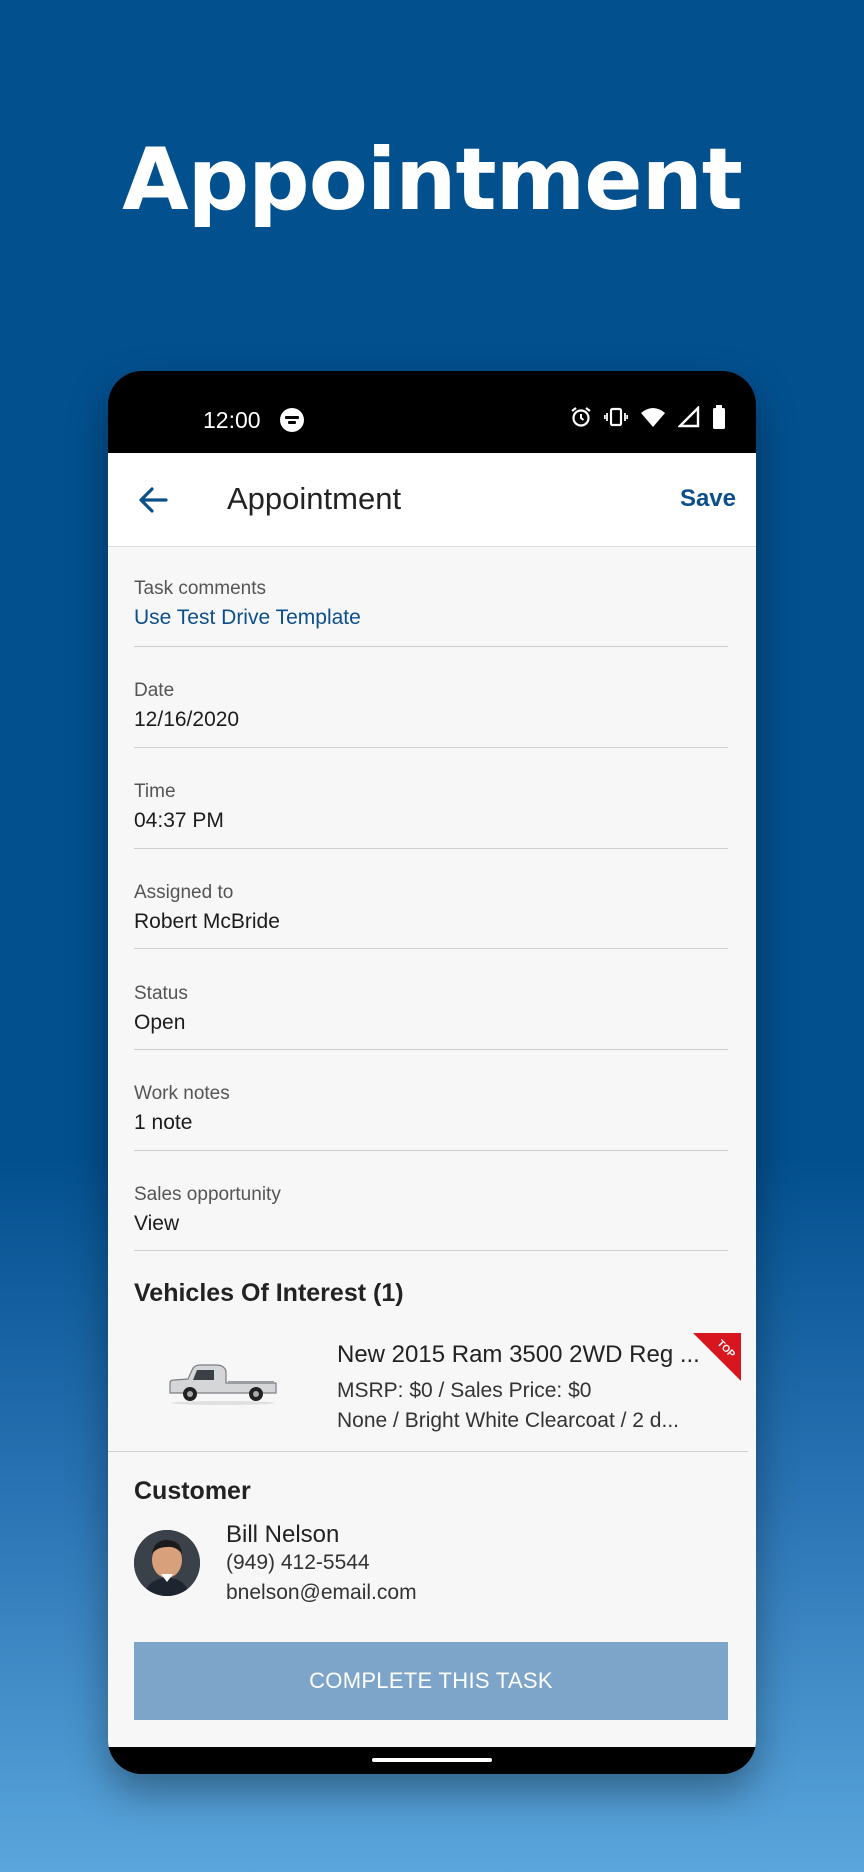 The image size is (864, 1872). Describe the element at coordinates (283, 1534) in the screenshot. I see `customer-name: Bill Nelson` at that location.